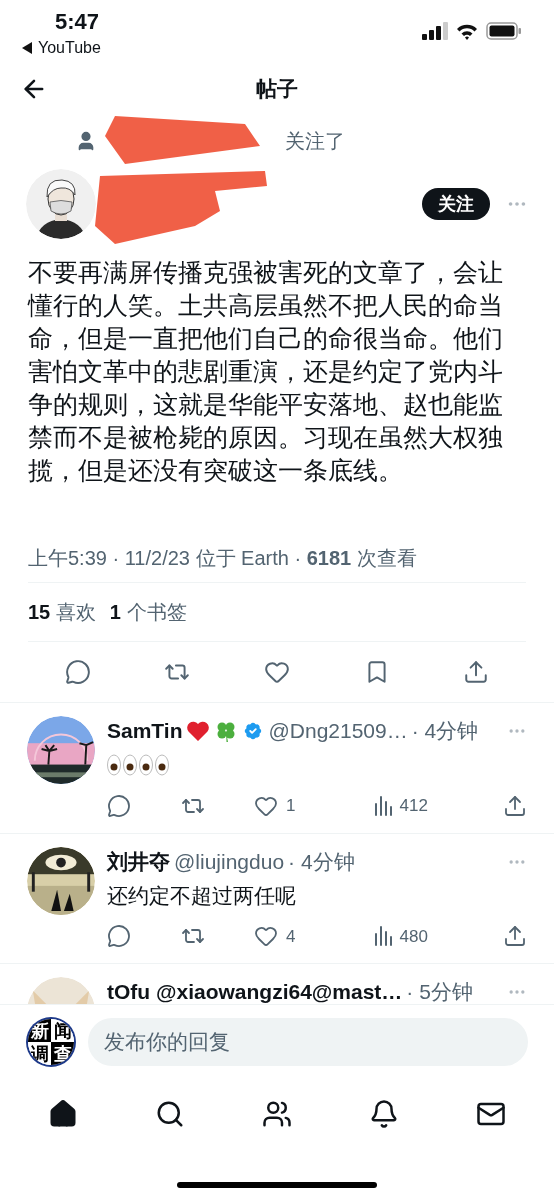  Describe the element at coordinates (435, 31) in the screenshot. I see `signal-icon` at that location.